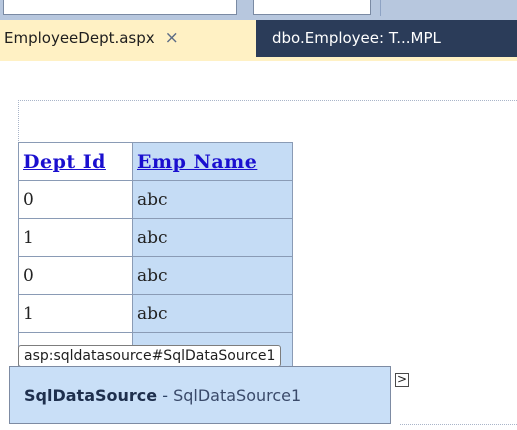 Image resolution: width=517 pixels, height=430 pixels. What do you see at coordinates (79, 38) in the screenshot?
I see `tab-label: EmployeeDept.aspx` at bounding box center [79, 38].